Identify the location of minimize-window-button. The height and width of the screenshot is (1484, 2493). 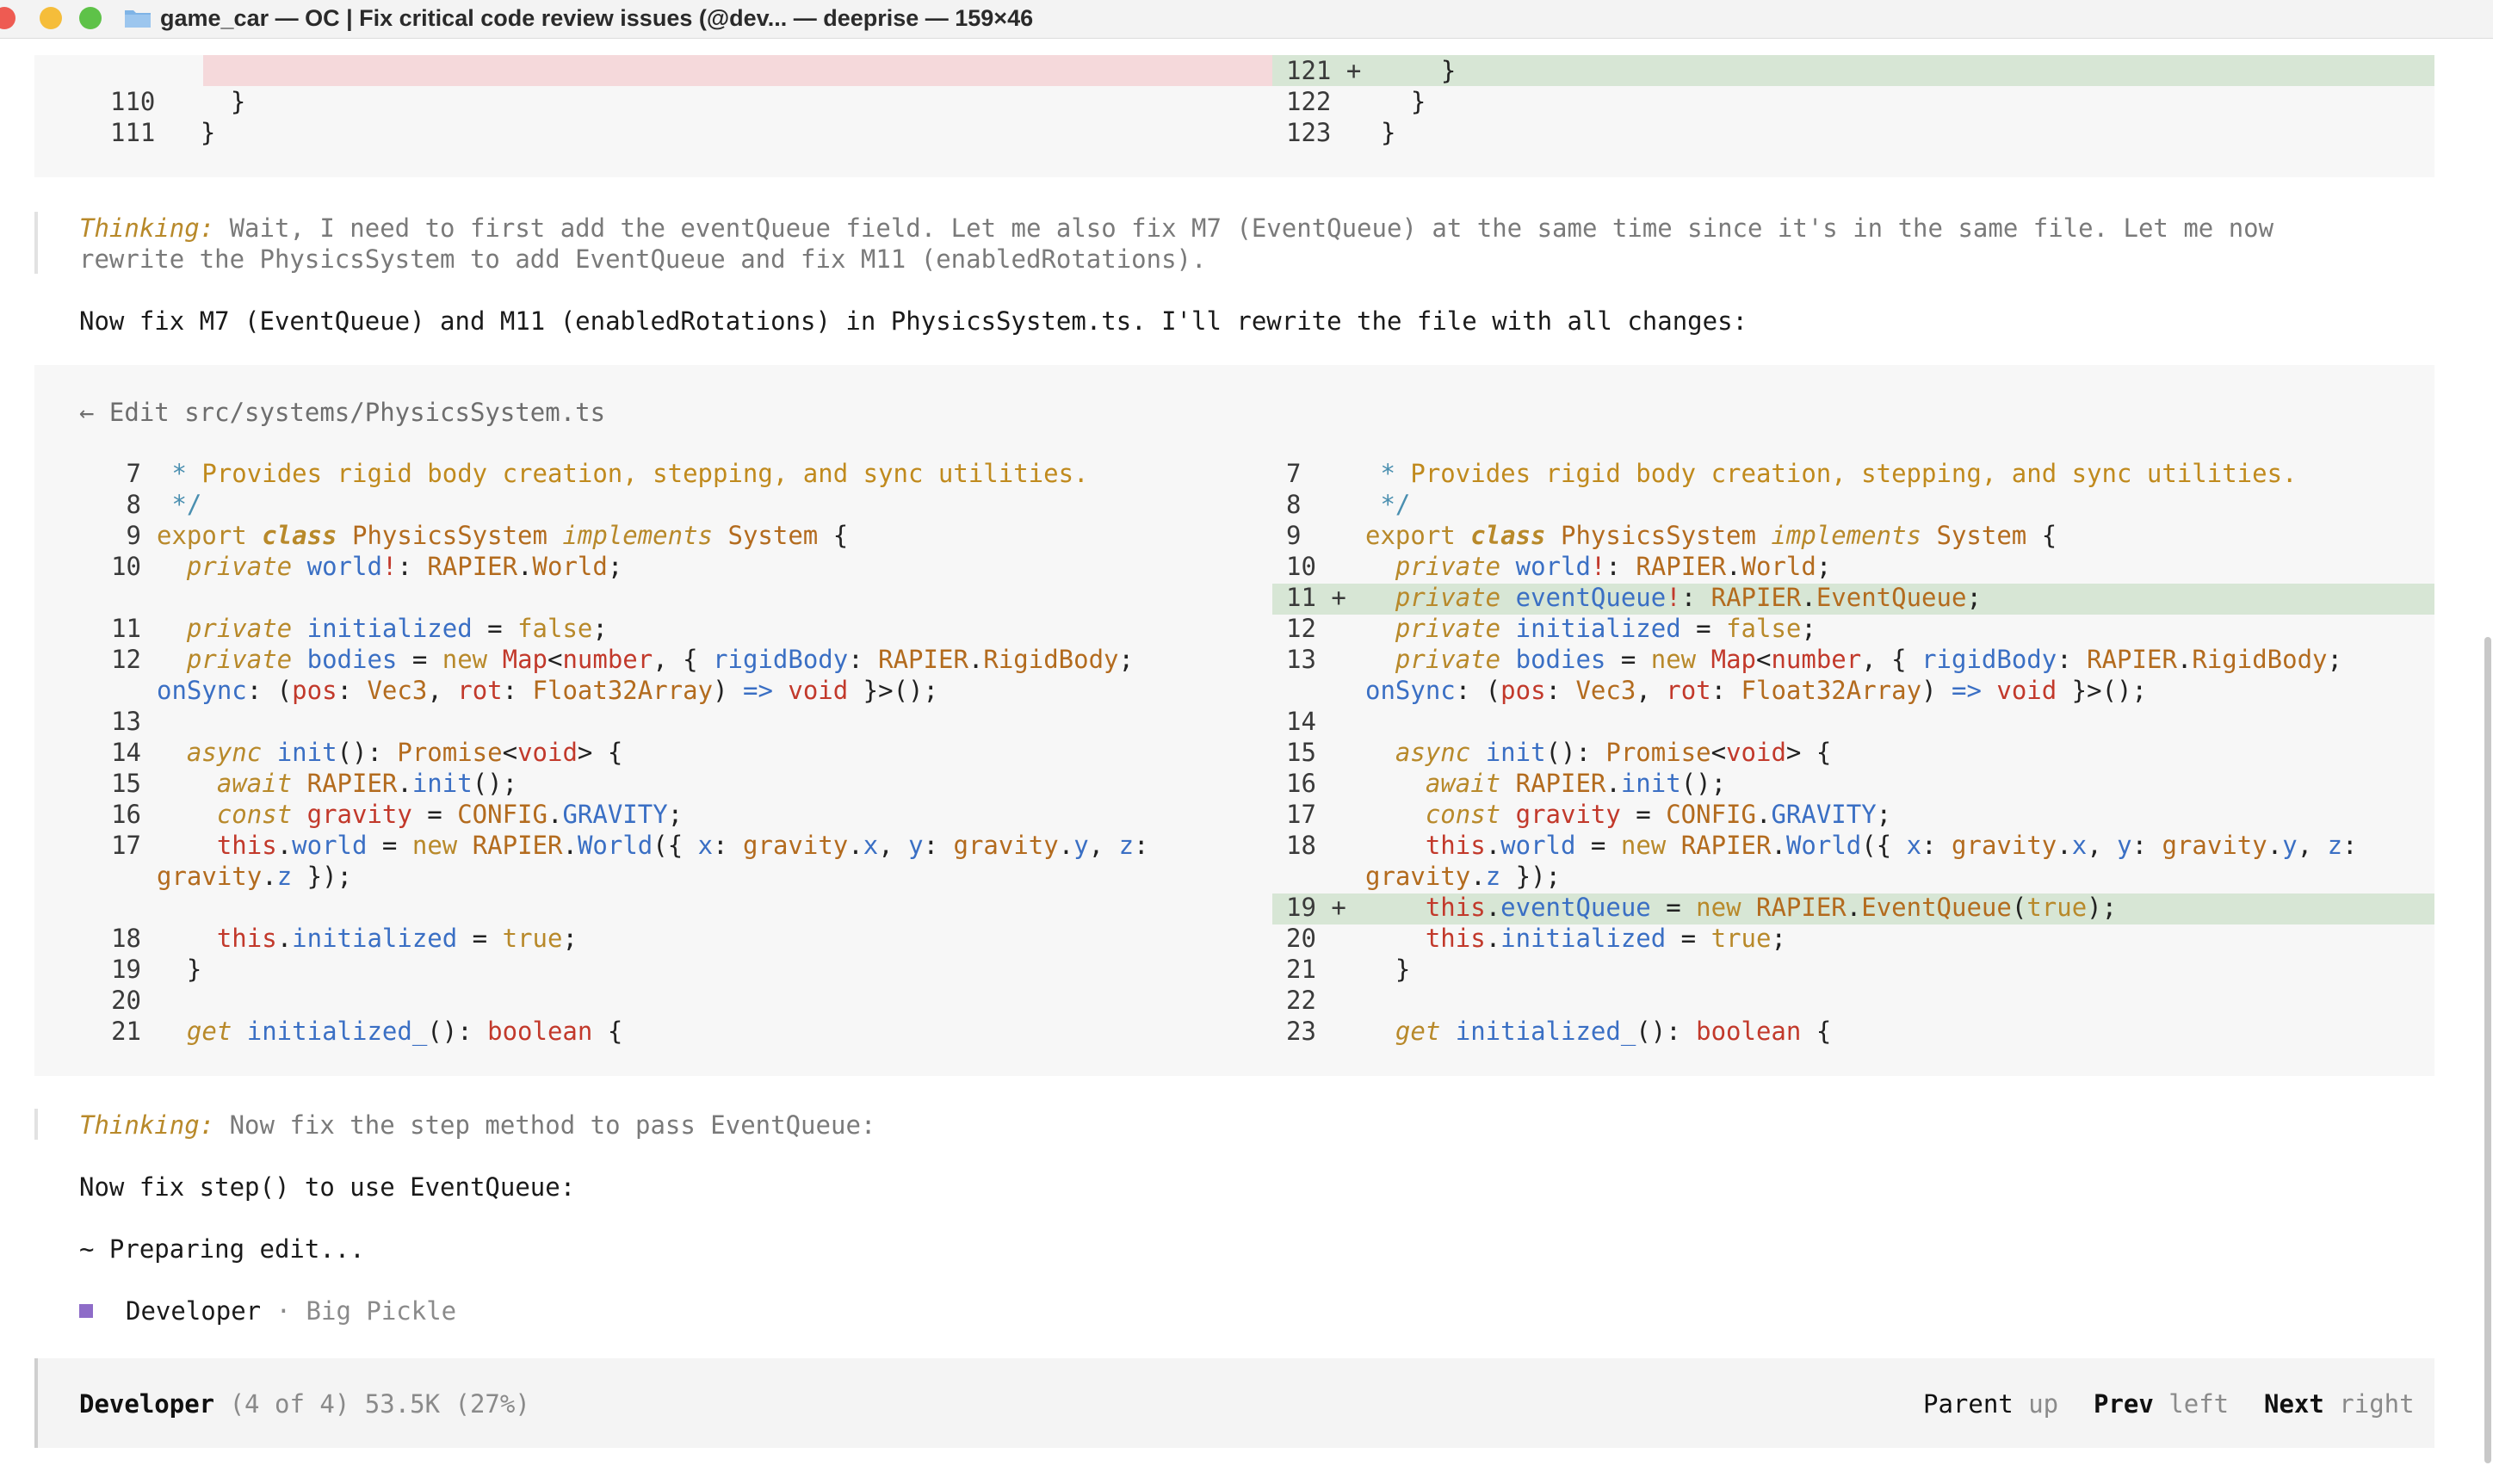
(51, 18).